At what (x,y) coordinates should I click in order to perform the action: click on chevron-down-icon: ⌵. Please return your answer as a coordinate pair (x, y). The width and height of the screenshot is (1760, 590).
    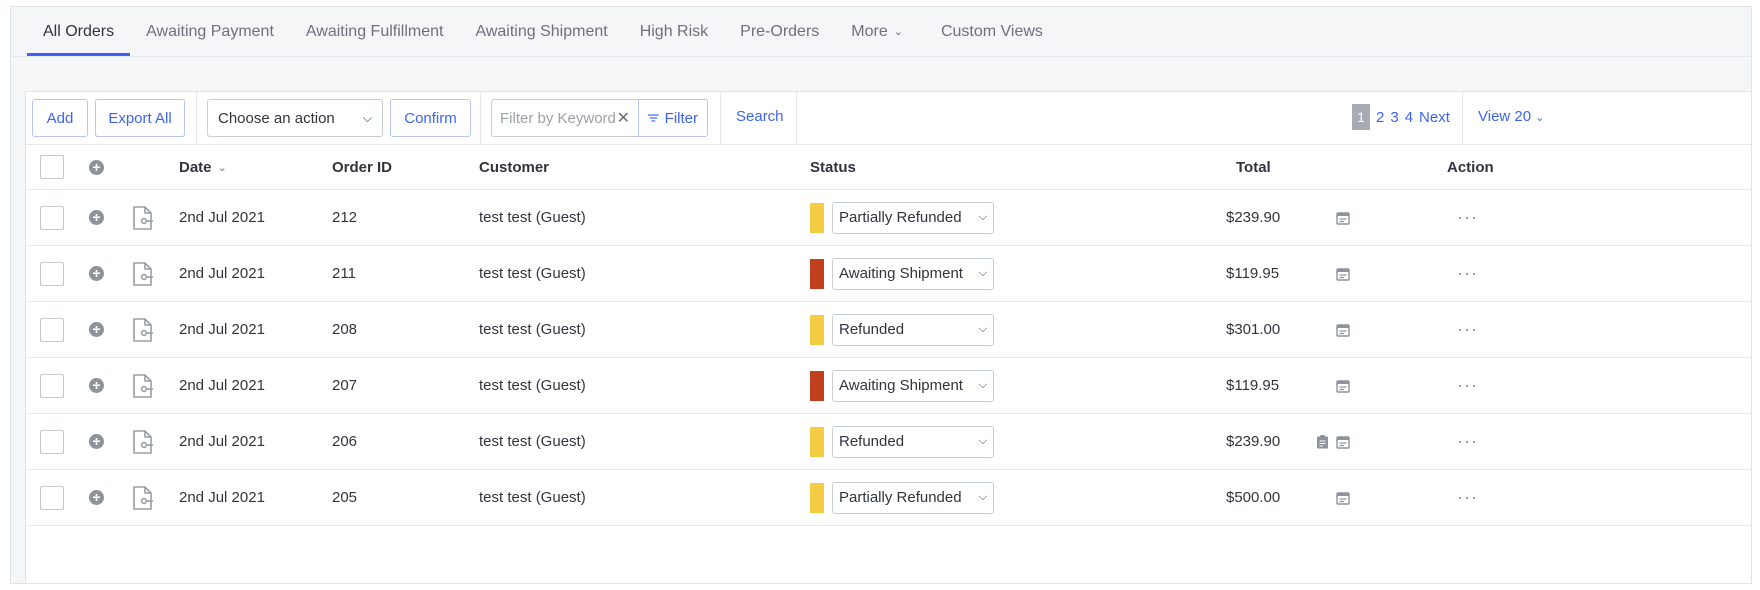
    Looking at the image, I should click on (982, 273).